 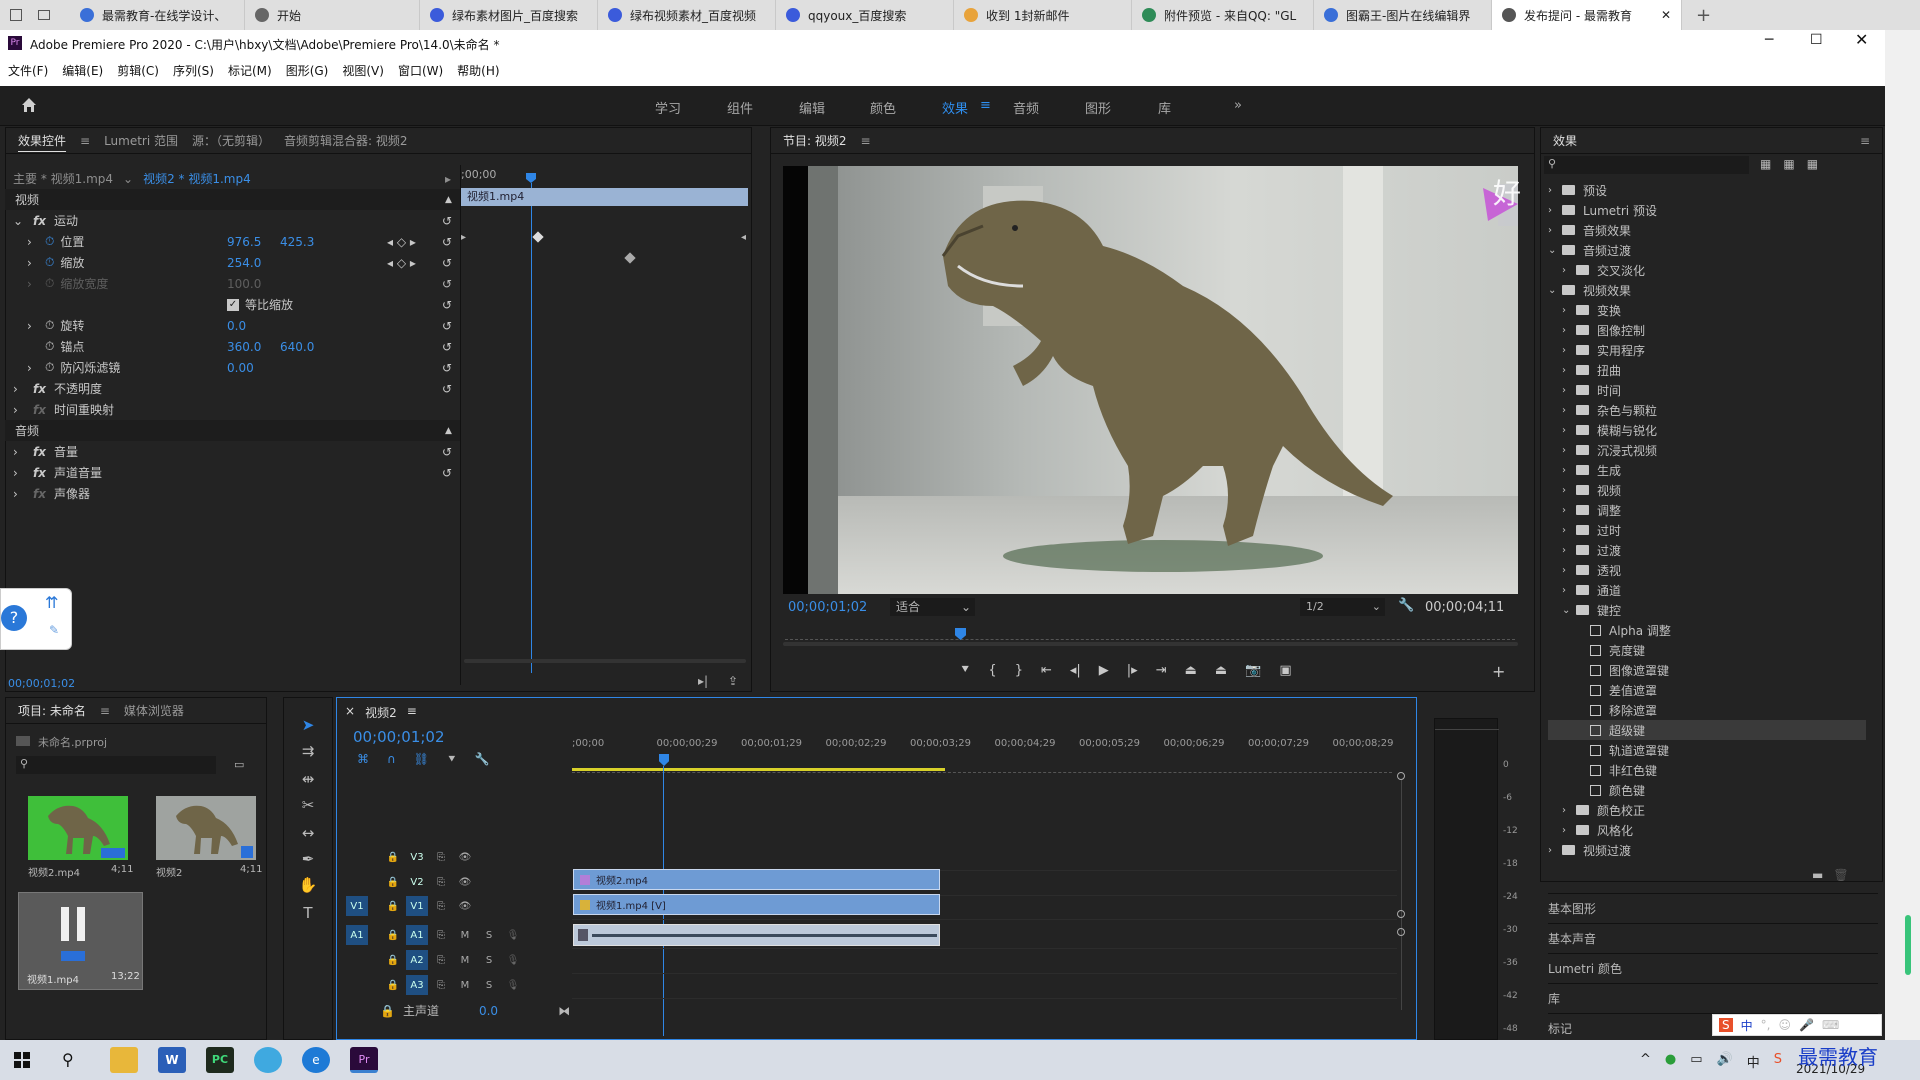 I want to click on browser-tab: 最需教育-在线学设计、, so click(x=157, y=15).